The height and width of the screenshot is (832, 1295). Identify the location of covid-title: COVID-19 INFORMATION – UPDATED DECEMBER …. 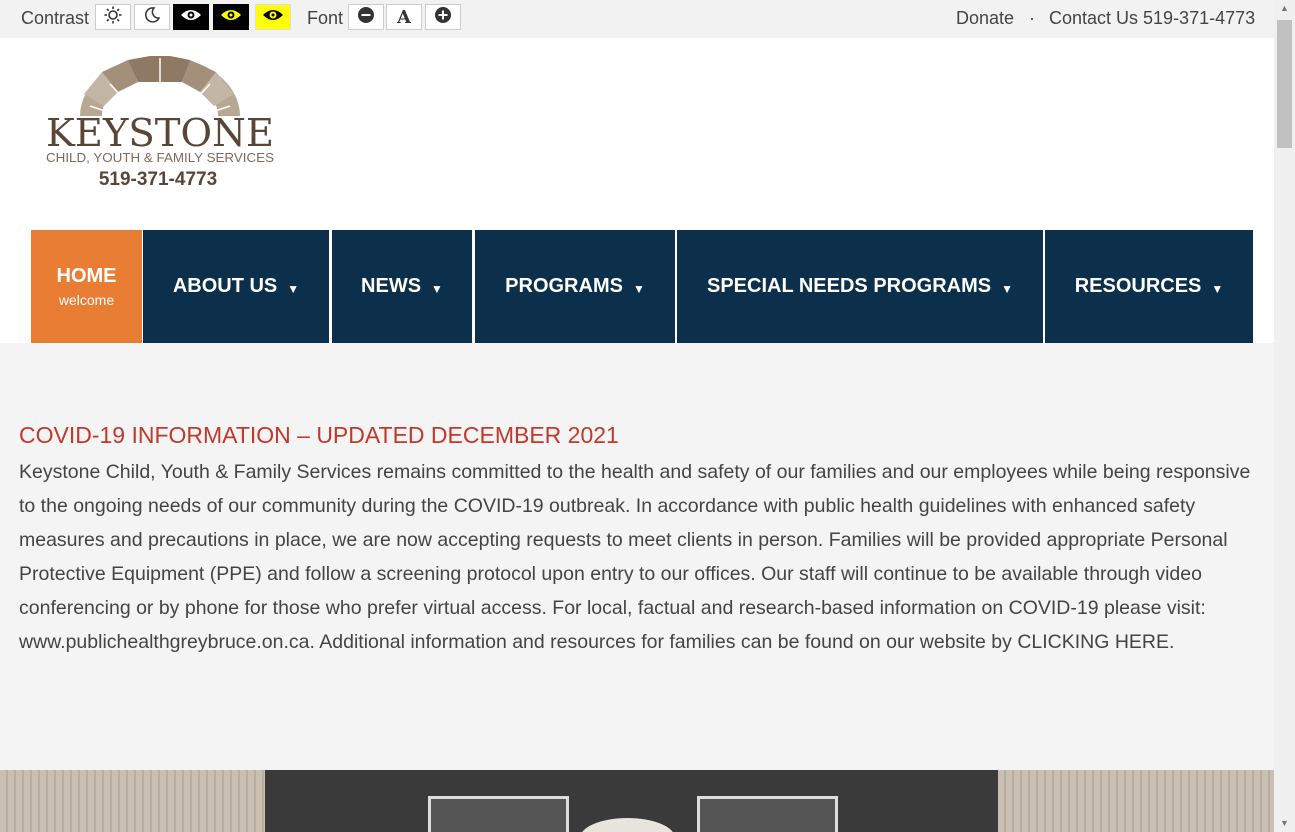
(319, 435).